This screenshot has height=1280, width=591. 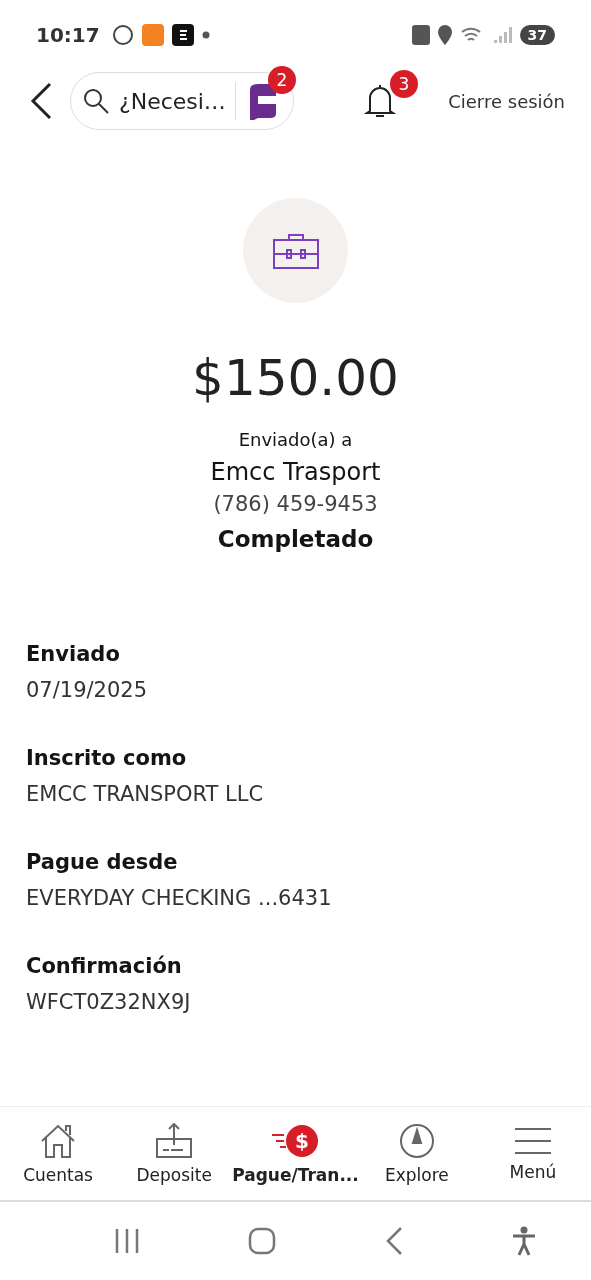 I want to click on nav-tab: Explore, so click(x=416, y=1153).